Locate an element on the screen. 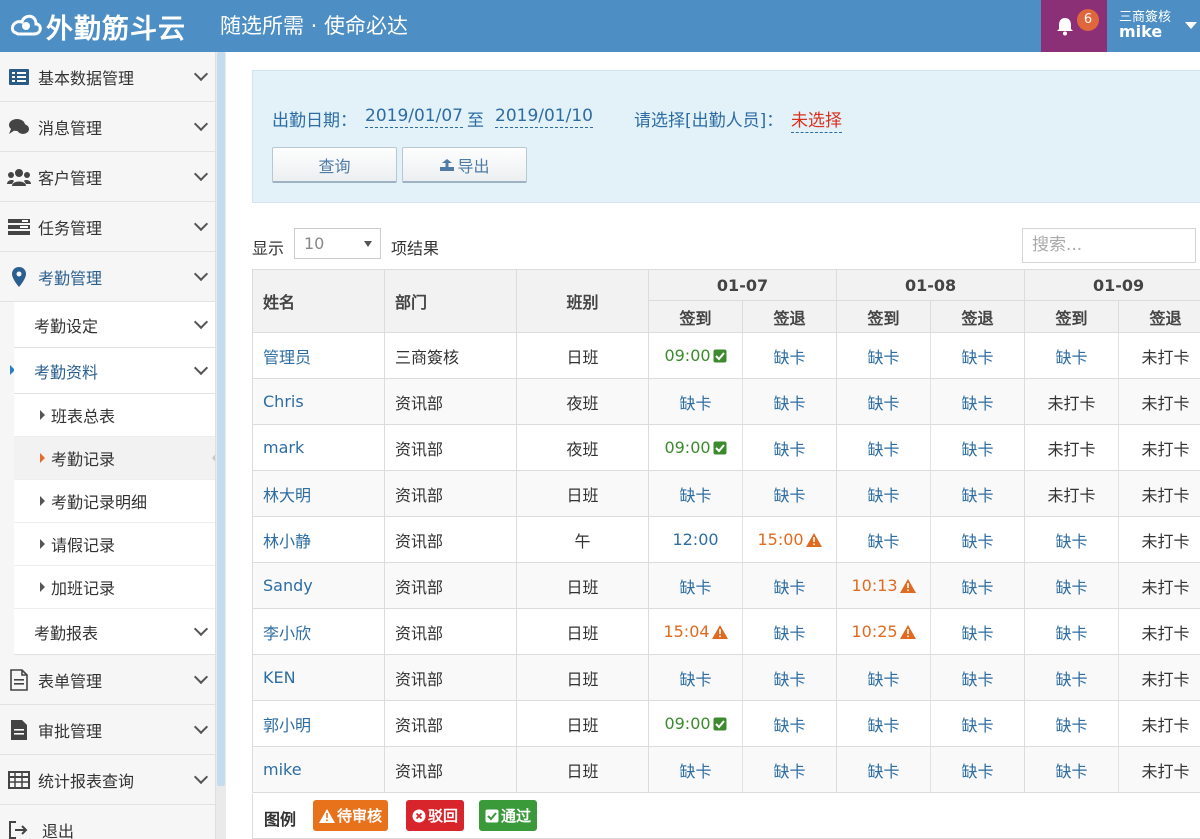 The image size is (1200, 839). employee-name-link: 管理员 is located at coordinates (318, 355).